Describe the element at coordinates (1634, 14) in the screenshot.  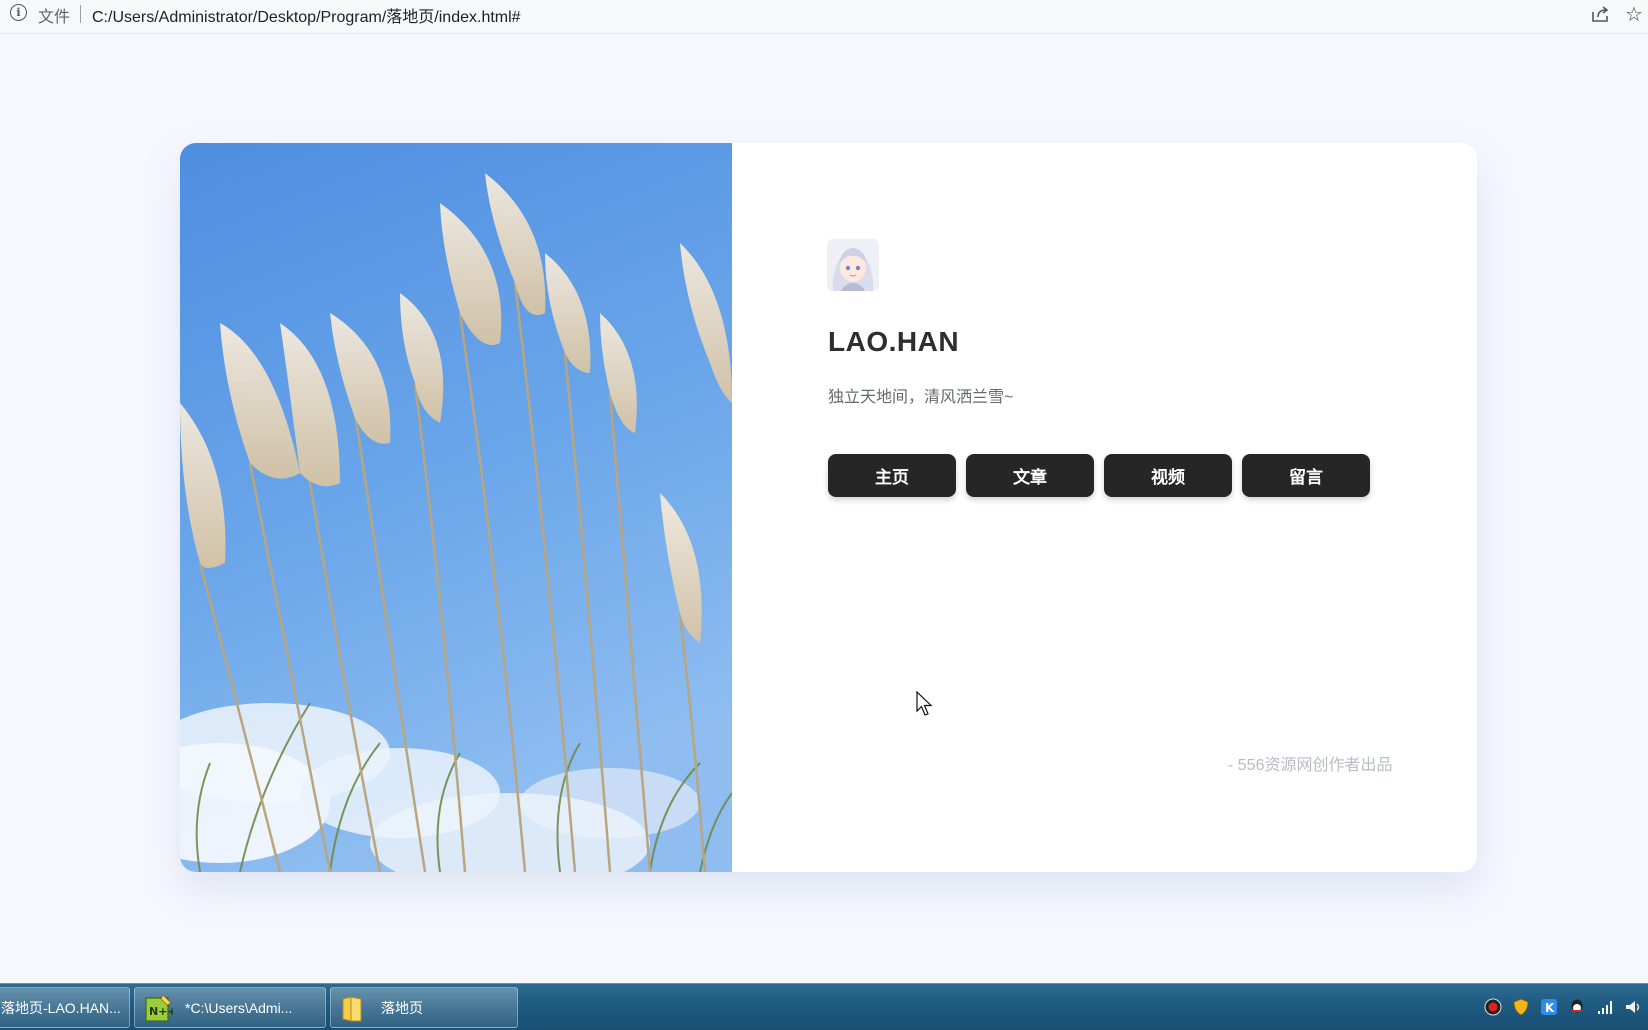
I see `bookmark-star-icon: ☆` at that location.